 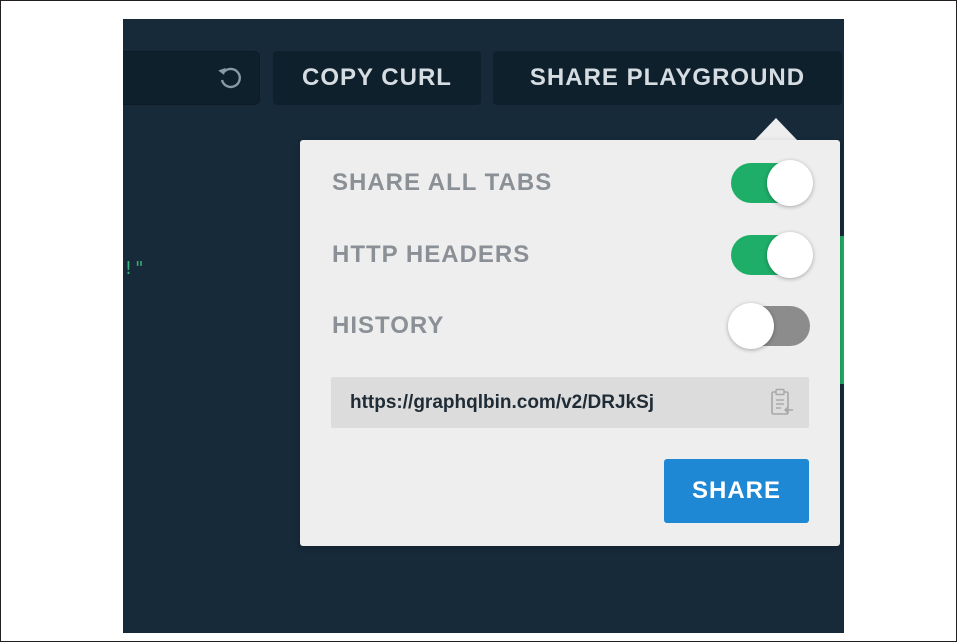 I want to click on reload-icon, so click(x=230, y=78).